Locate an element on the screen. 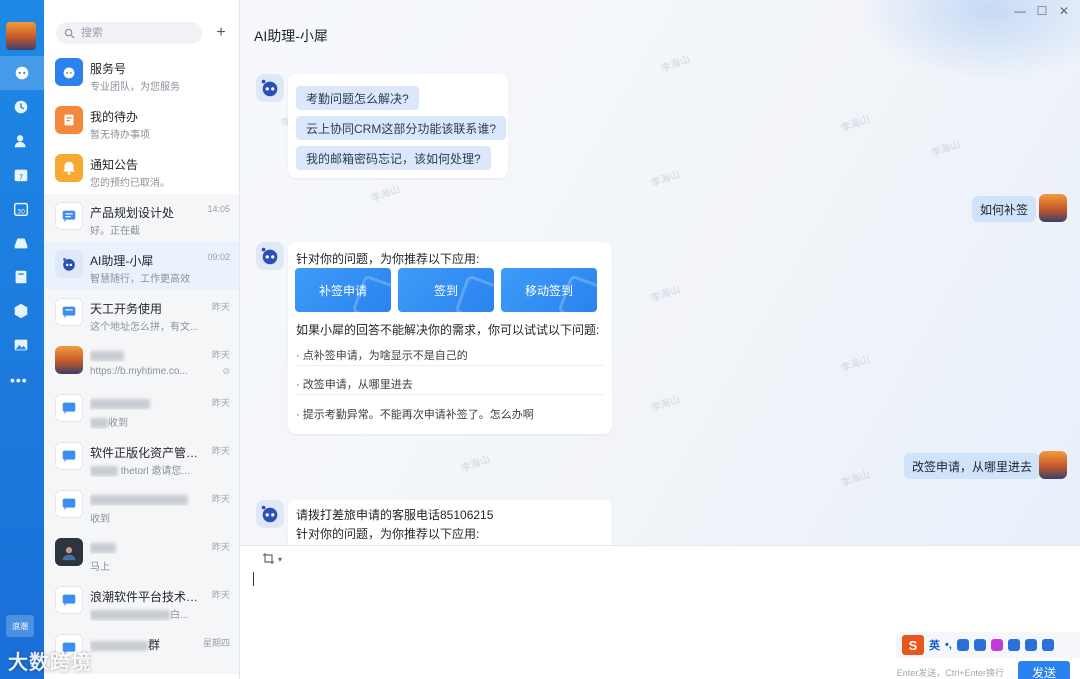 Image resolution: width=1080 pixels, height=679 pixels. reply-followup: 如果小犀的回答不能解决你的需求，你可以试试以下问题: is located at coordinates (448, 330).